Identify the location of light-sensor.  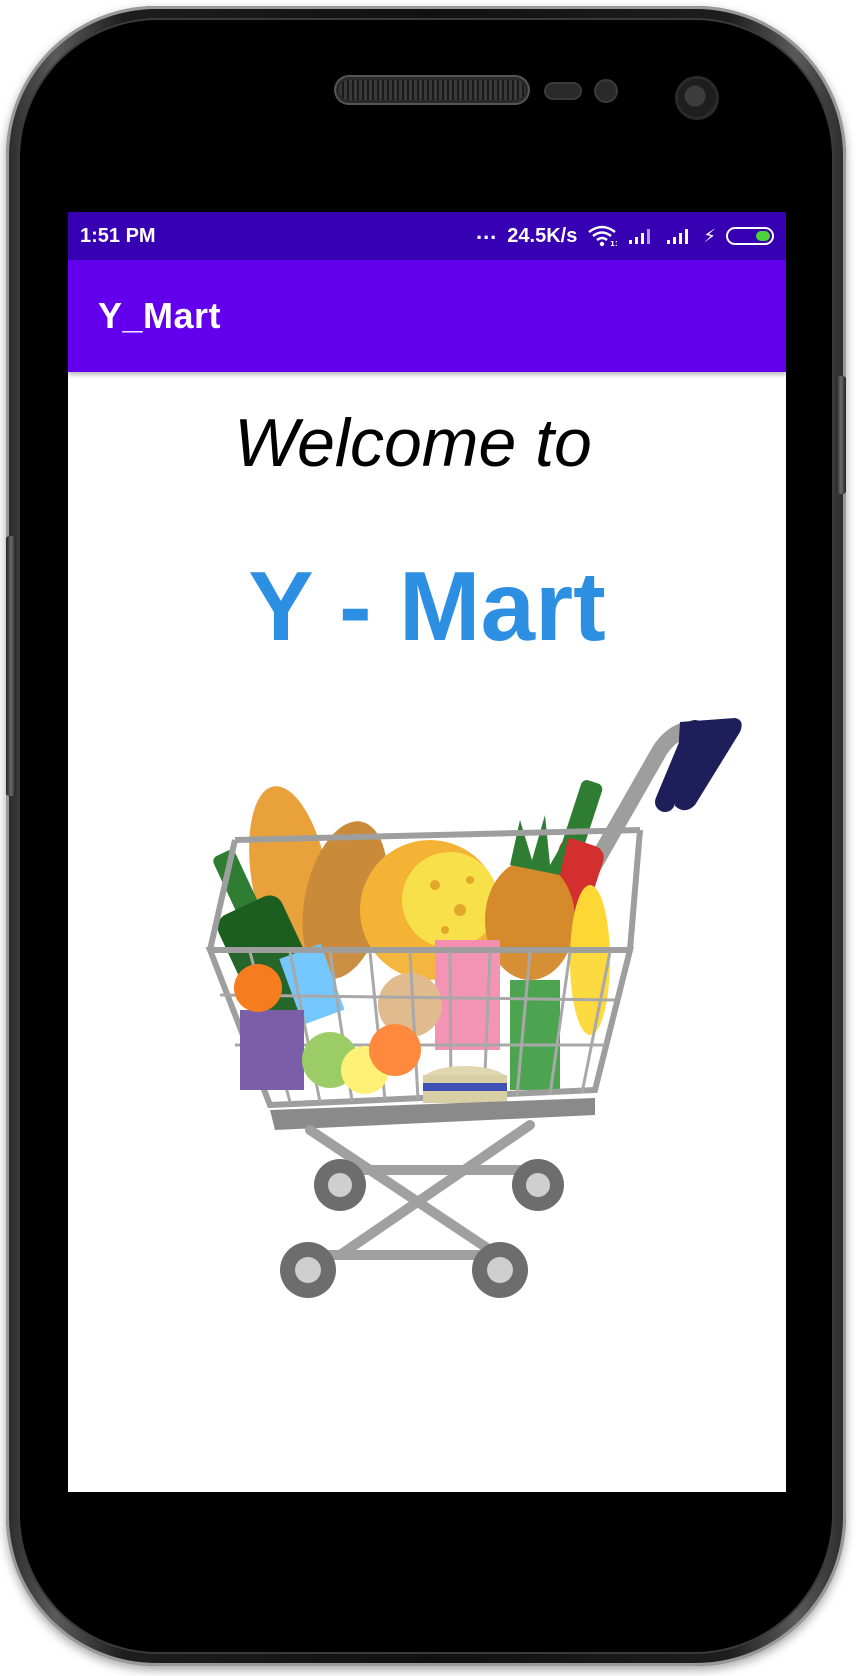
(606, 91).